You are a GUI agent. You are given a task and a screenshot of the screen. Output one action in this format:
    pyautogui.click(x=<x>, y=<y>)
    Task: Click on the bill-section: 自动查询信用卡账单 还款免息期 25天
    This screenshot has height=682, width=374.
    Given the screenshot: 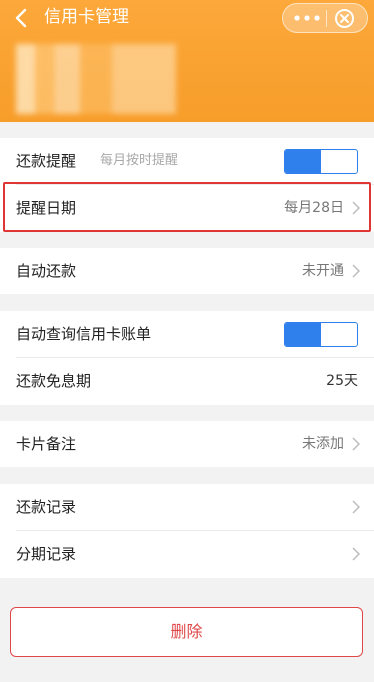 What is the action you would take?
    pyautogui.click(x=187, y=358)
    